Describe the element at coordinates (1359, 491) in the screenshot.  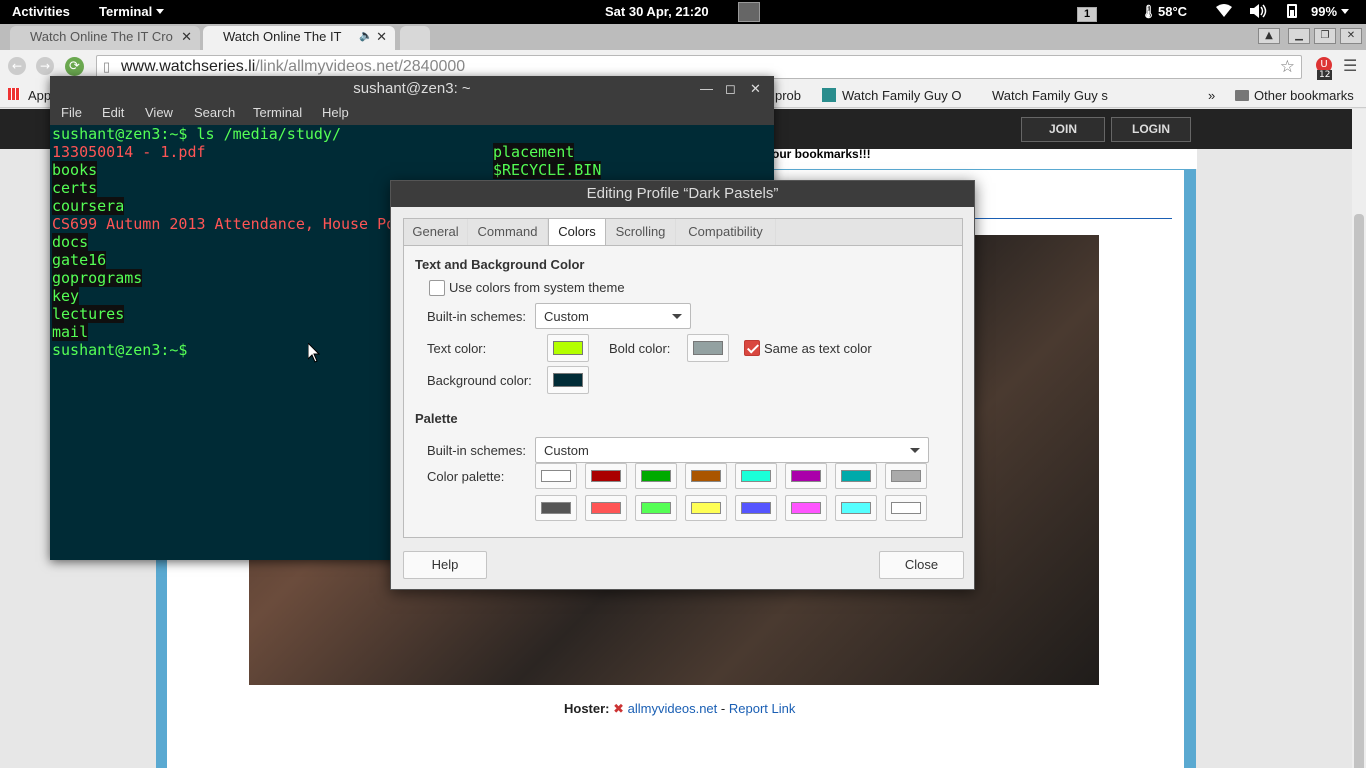
I see `scrollbar-thumb` at that location.